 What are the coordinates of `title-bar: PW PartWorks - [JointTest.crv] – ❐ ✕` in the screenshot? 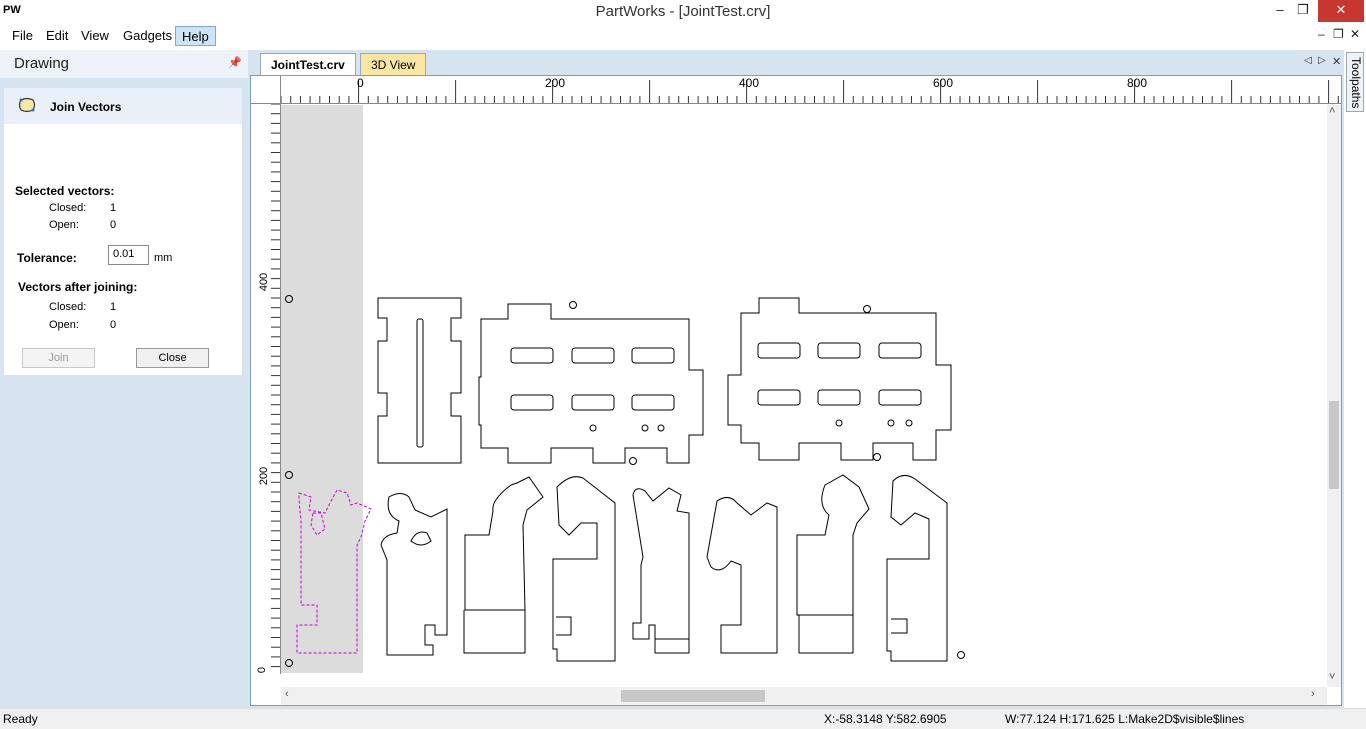 It's located at (683, 12).